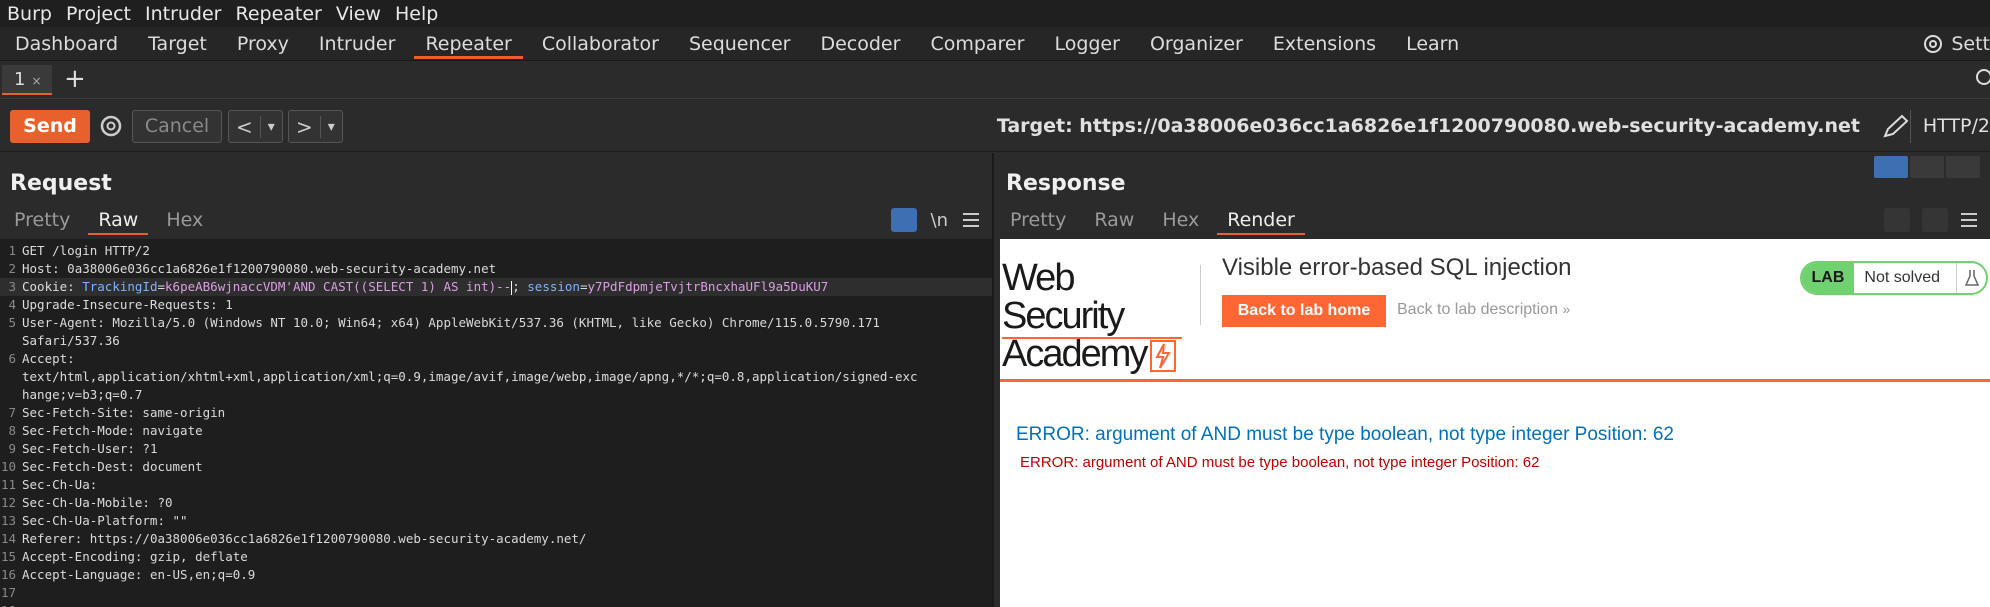  I want to click on search-icon, so click(1980, 79).